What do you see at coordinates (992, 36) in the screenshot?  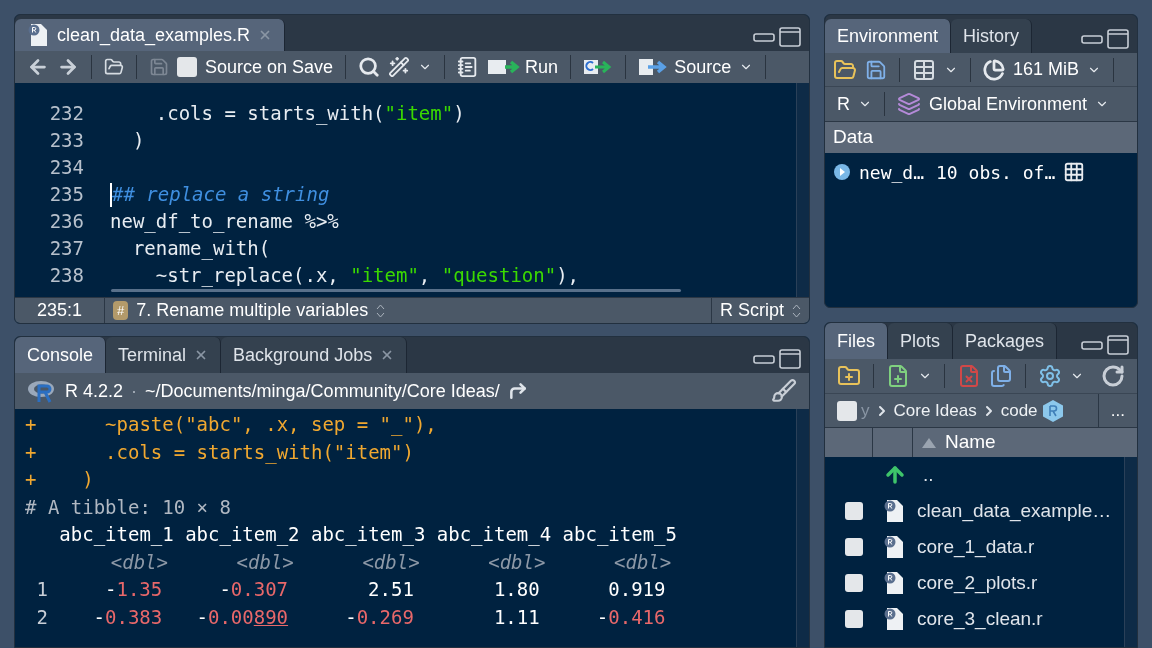 I see `tab: History` at bounding box center [992, 36].